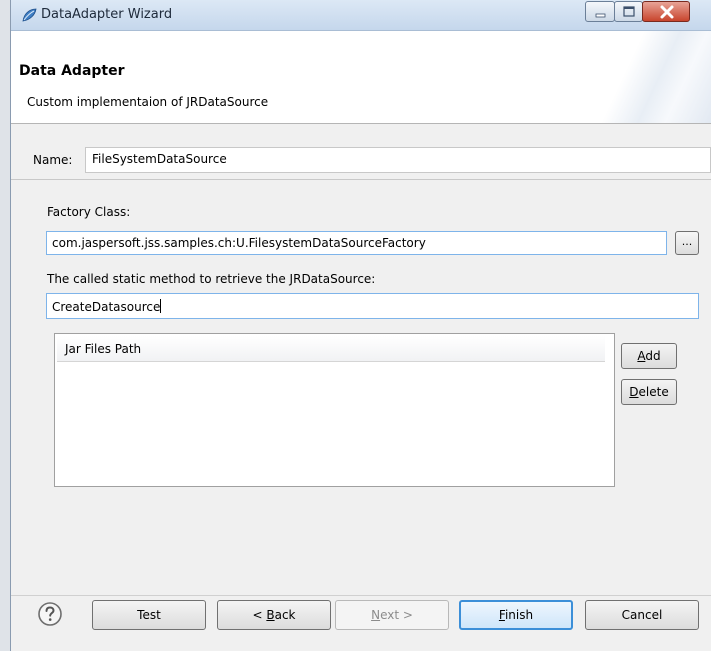  I want to click on add-button: Add, so click(649, 356).